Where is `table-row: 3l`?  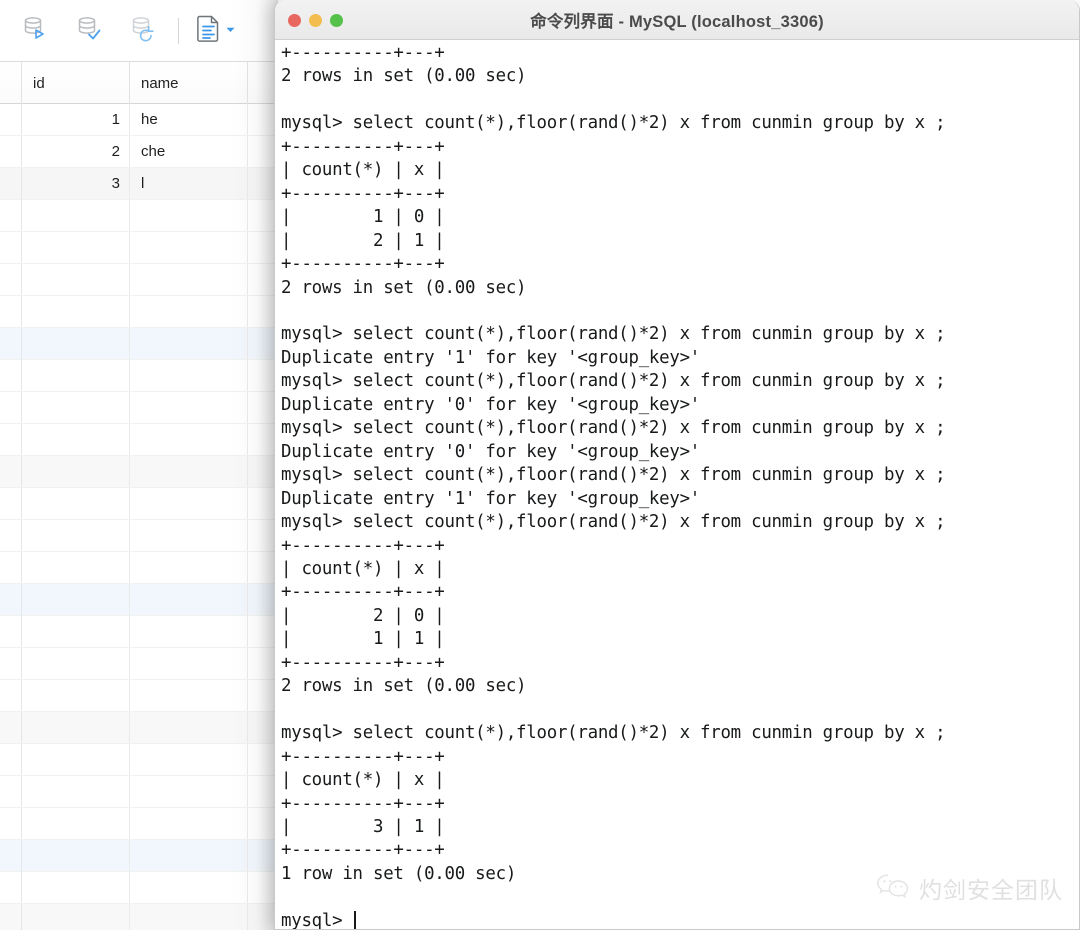
table-row: 3l is located at coordinates (139, 184).